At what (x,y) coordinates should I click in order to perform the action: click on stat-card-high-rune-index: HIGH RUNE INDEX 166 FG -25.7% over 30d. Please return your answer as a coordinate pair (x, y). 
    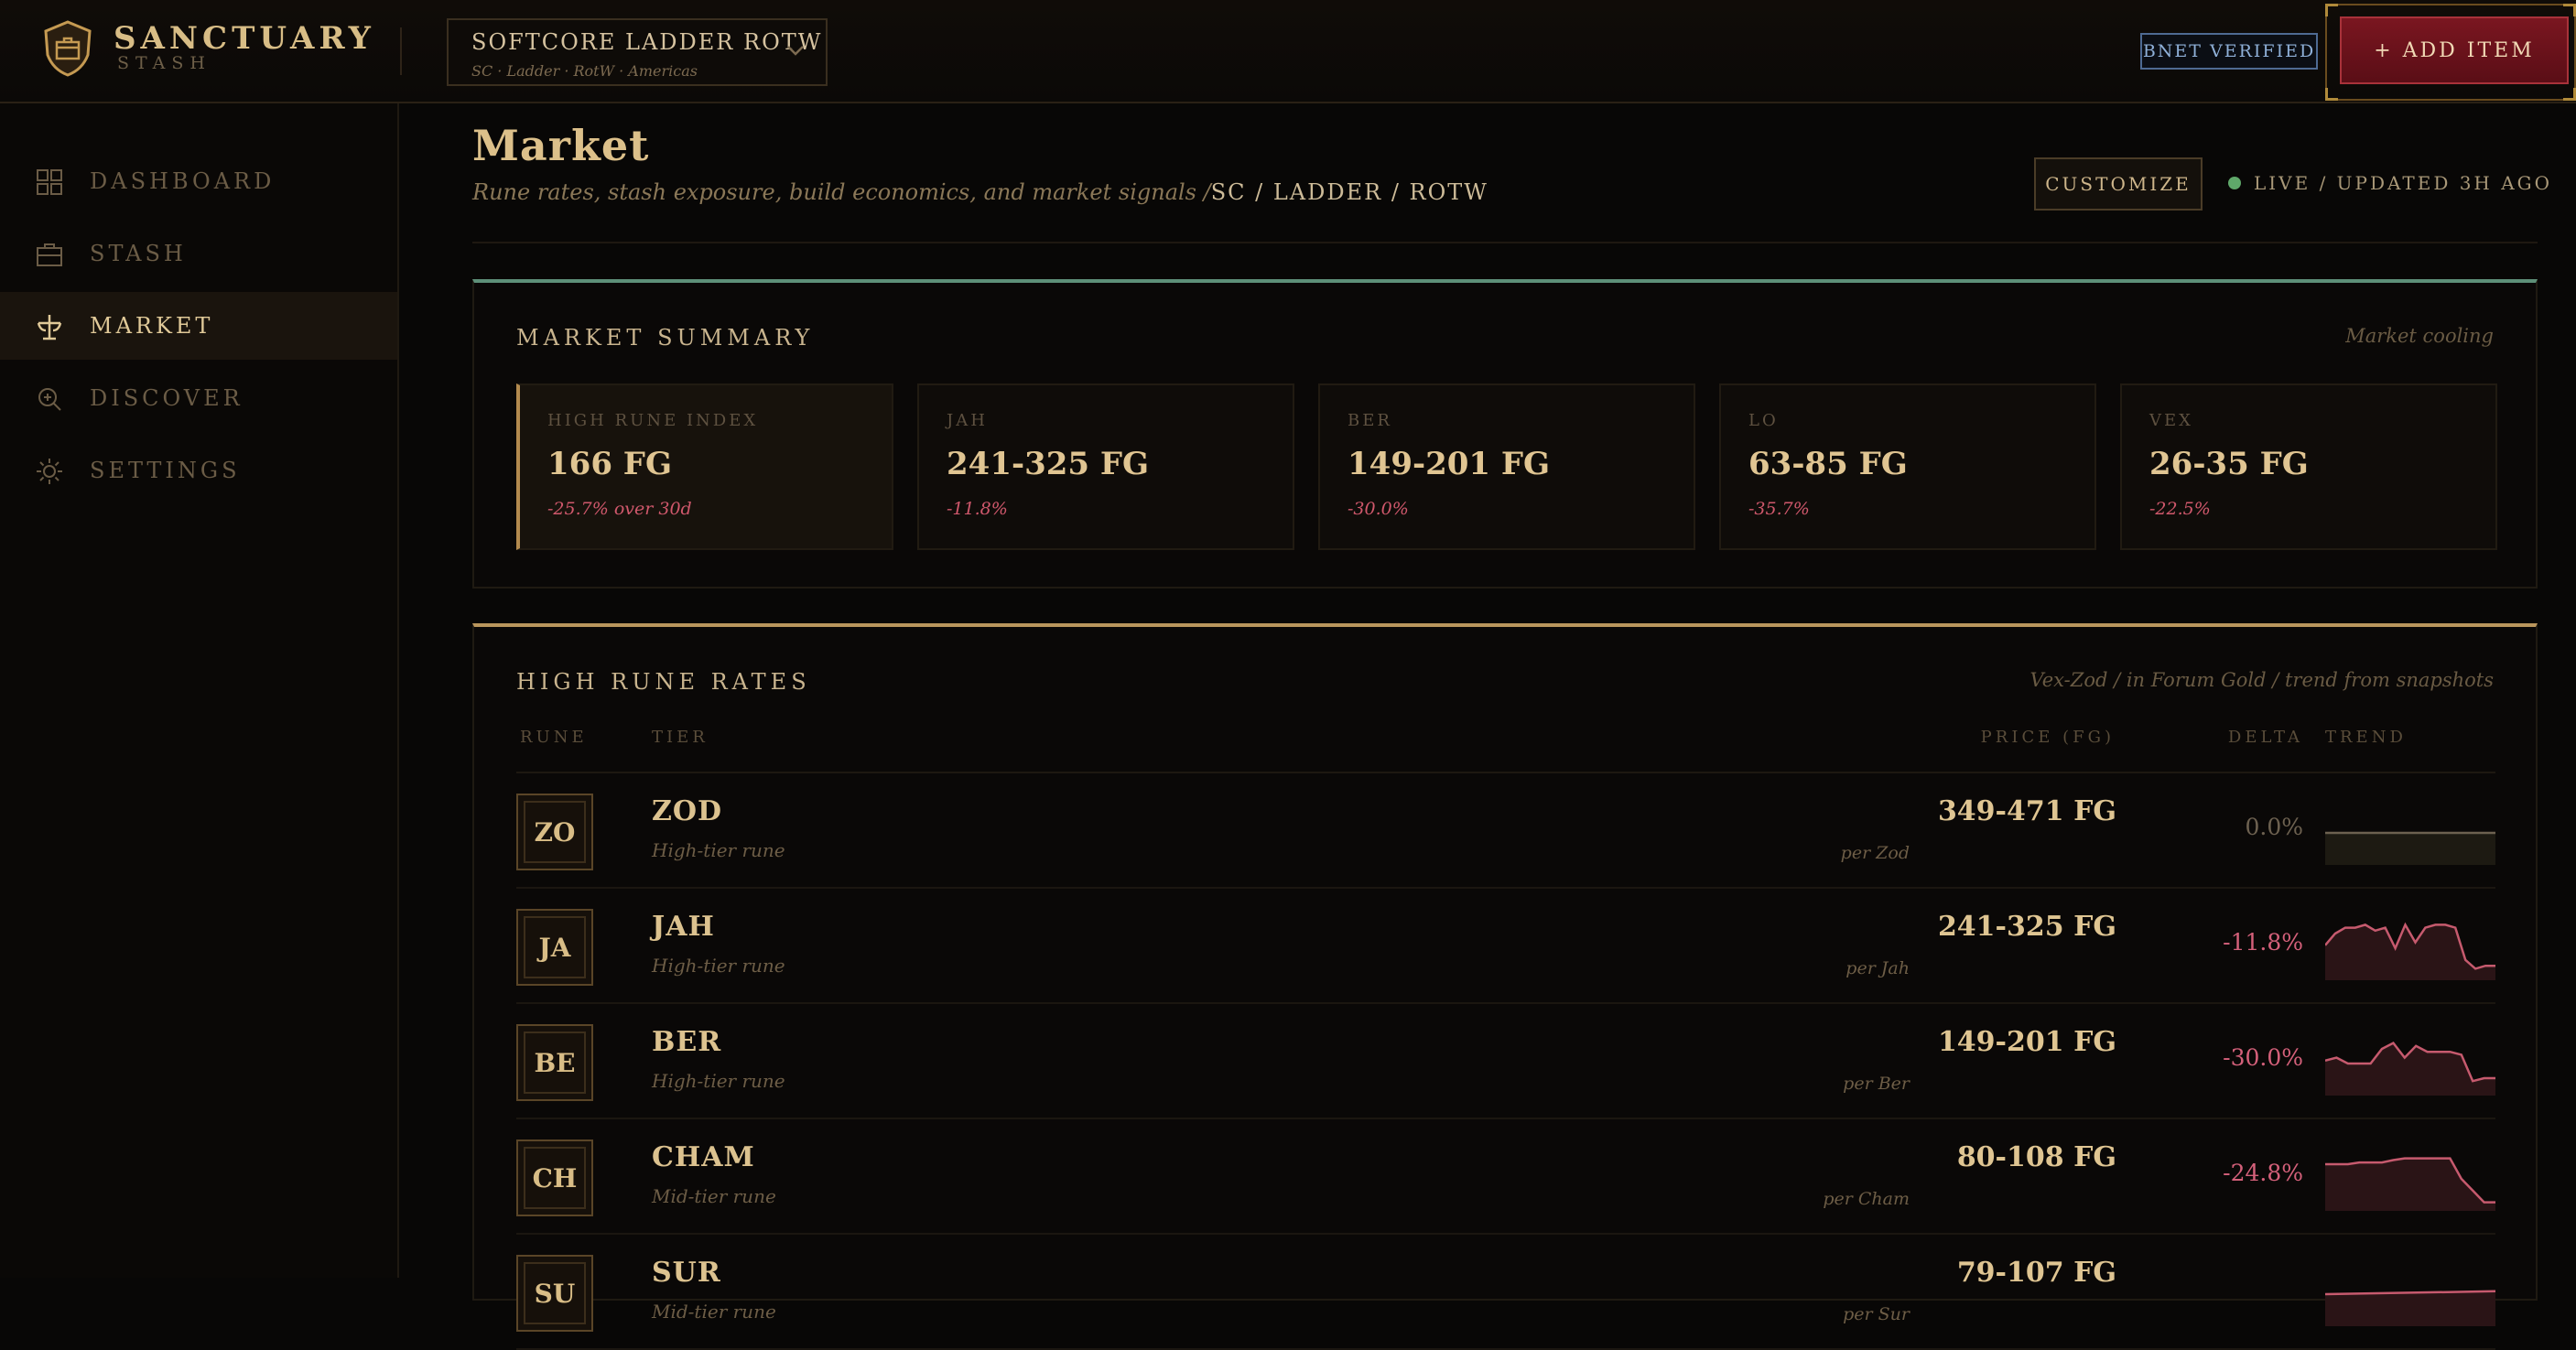
    Looking at the image, I should click on (705, 466).